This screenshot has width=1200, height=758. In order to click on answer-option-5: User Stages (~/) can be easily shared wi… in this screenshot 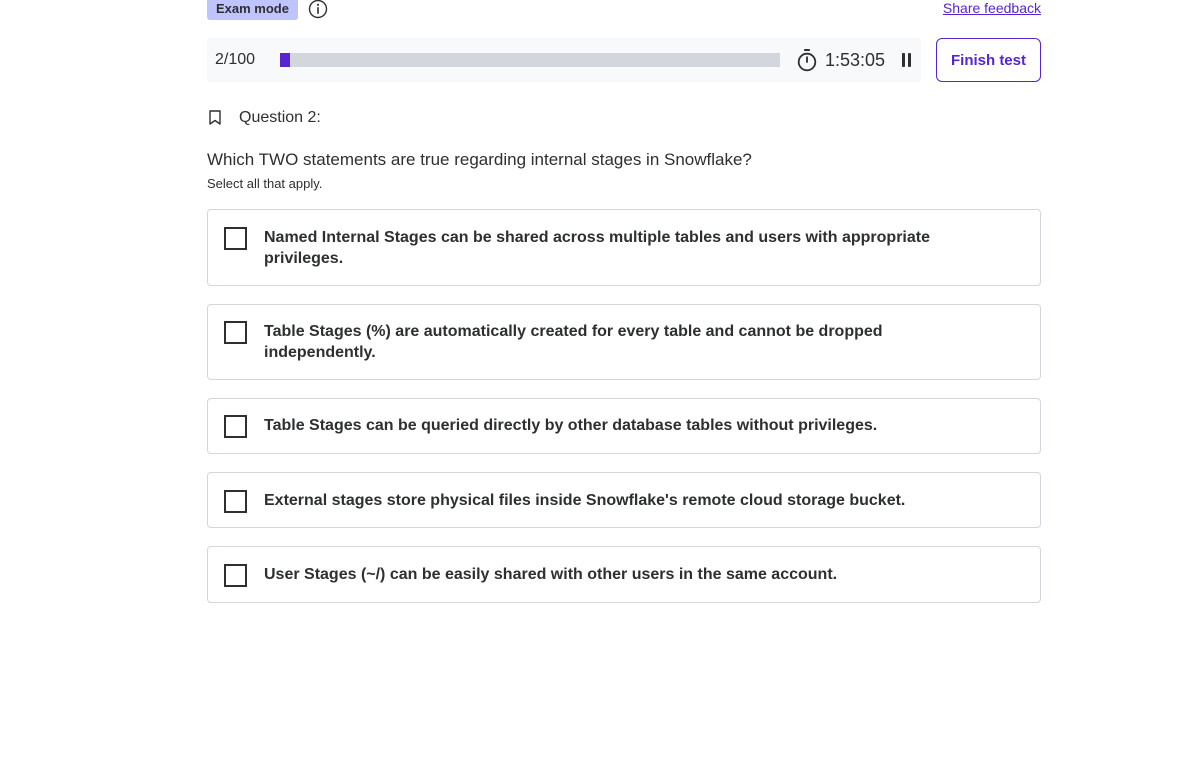, I will do `click(624, 574)`.